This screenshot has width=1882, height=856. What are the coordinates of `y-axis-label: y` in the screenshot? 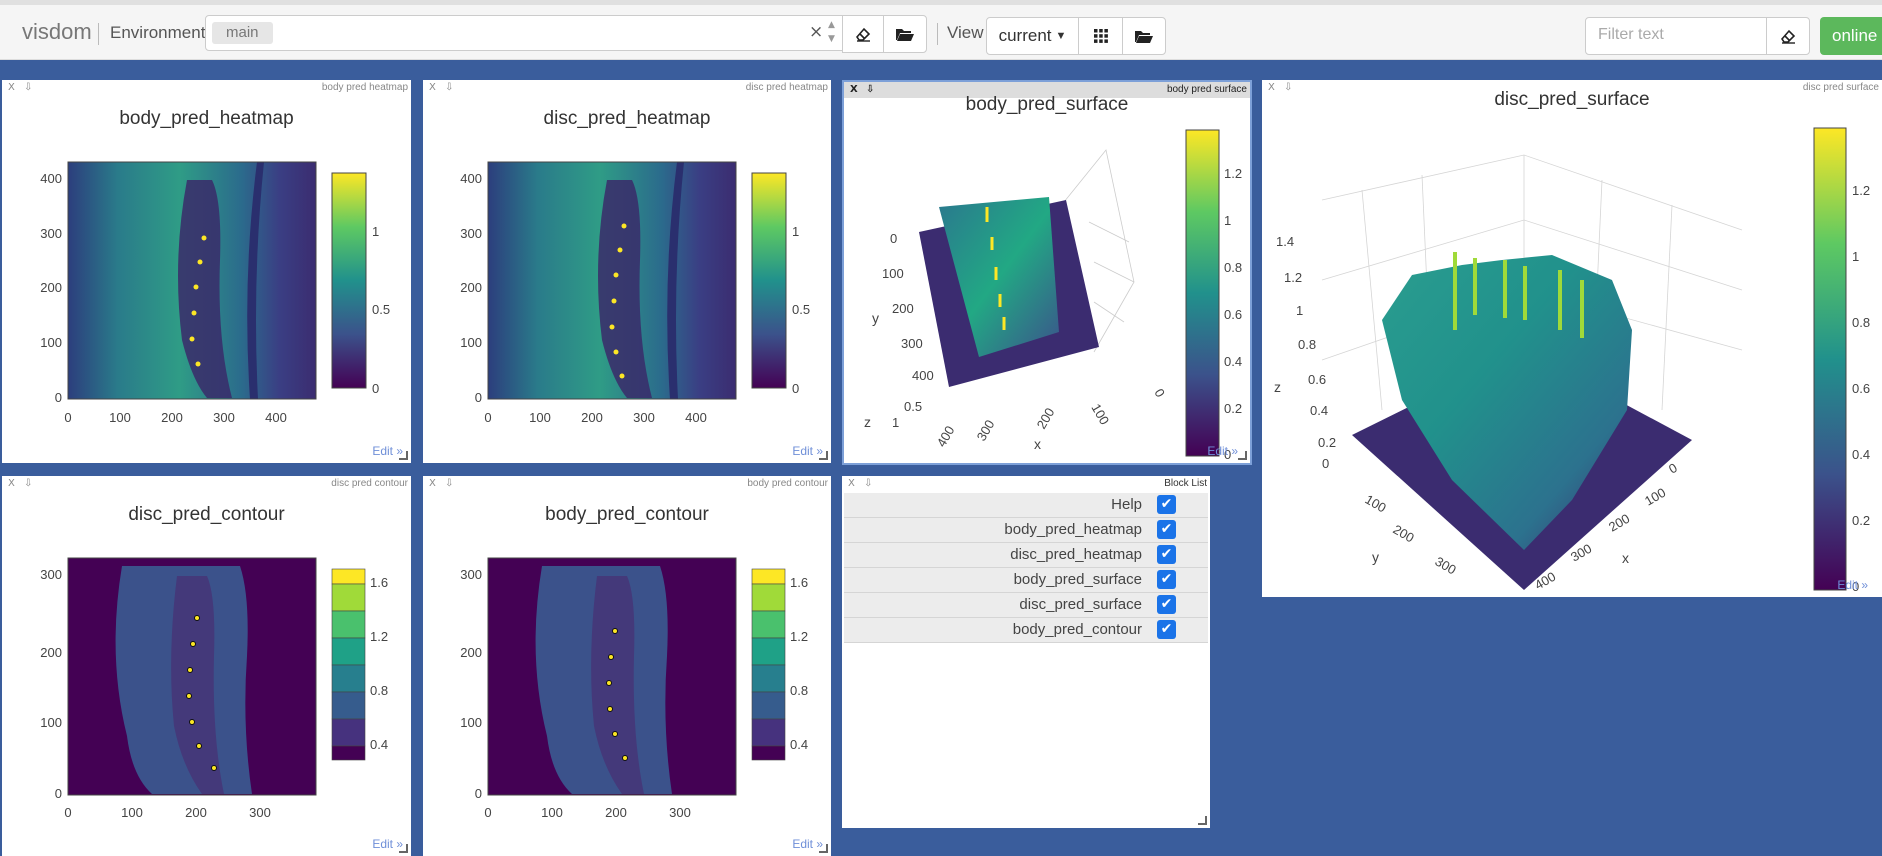 It's located at (1375, 557).